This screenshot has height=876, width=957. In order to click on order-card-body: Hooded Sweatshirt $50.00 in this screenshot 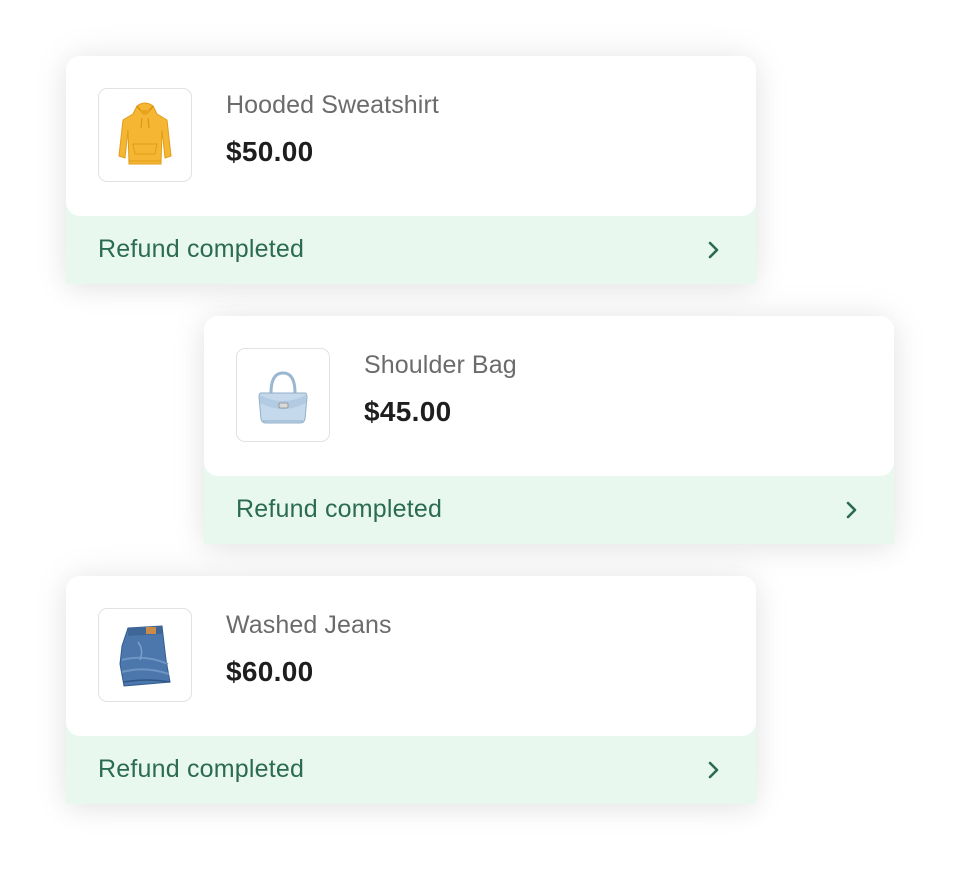, I will do `click(411, 136)`.